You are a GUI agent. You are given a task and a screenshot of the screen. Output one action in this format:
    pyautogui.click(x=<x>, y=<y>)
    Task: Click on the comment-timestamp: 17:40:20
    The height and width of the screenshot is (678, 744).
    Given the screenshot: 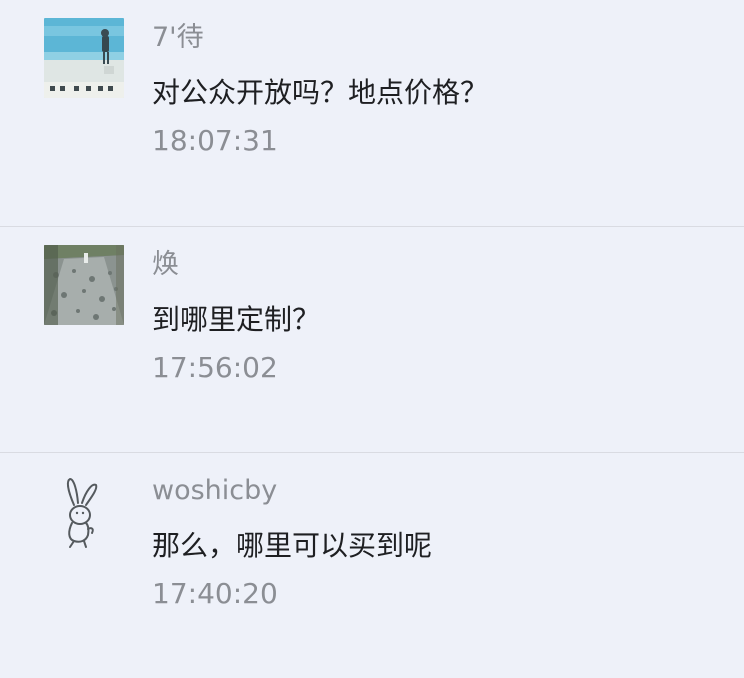 What is the action you would take?
    pyautogui.click(x=215, y=593)
    